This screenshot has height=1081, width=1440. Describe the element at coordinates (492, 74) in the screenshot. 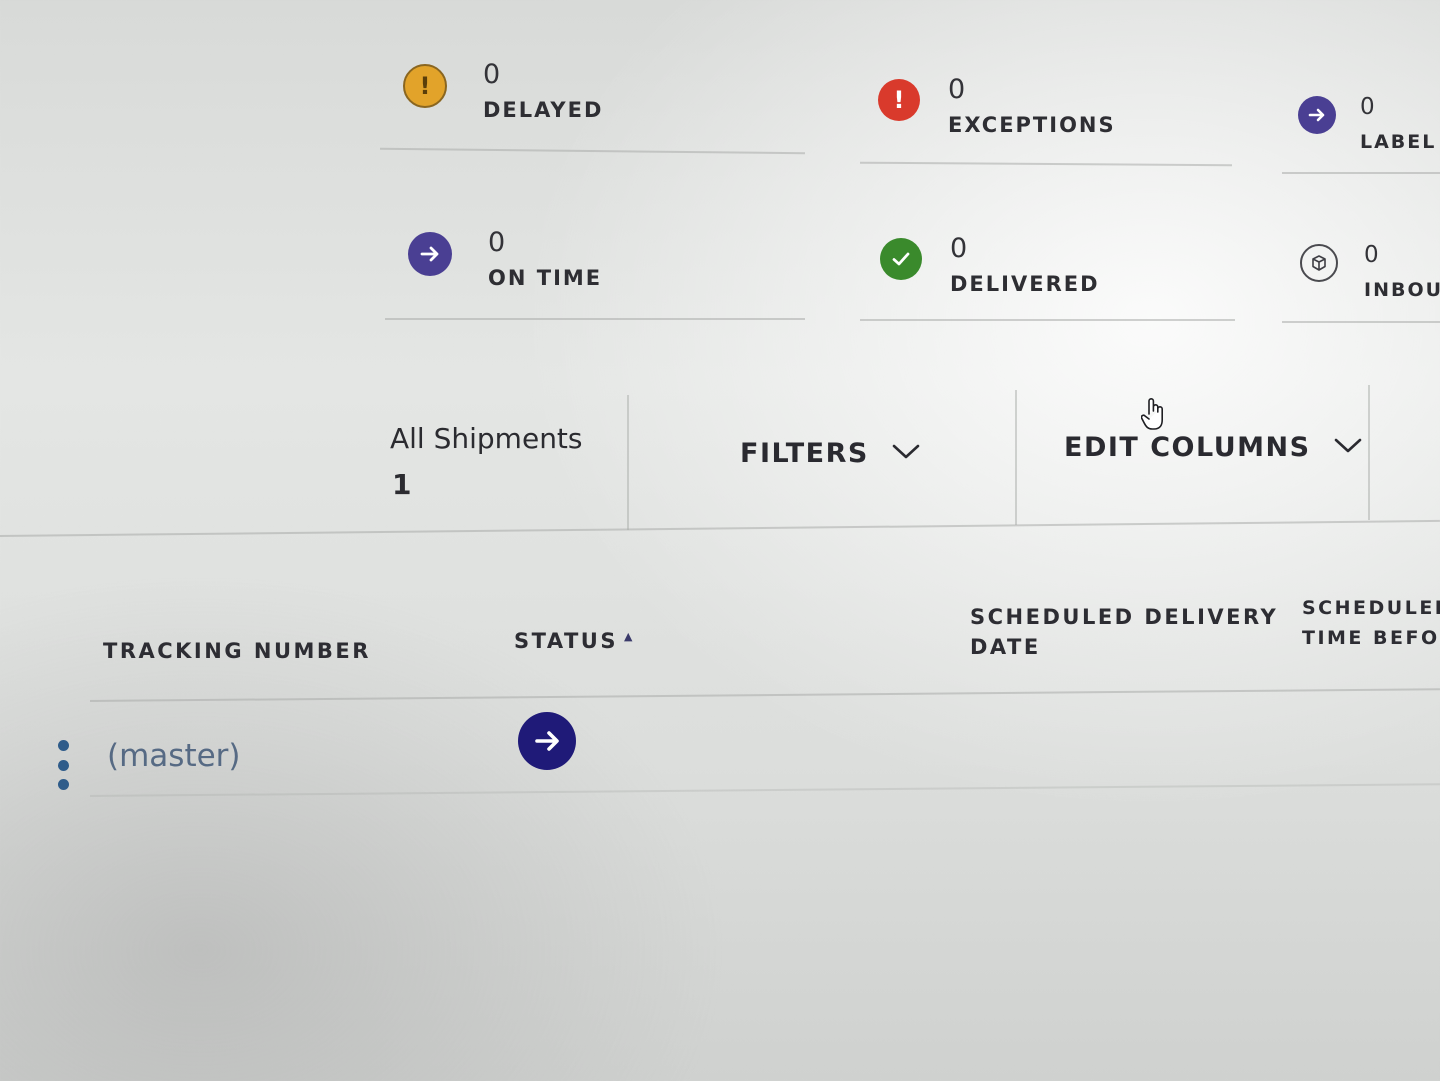

I see `delayed-count: 0` at that location.